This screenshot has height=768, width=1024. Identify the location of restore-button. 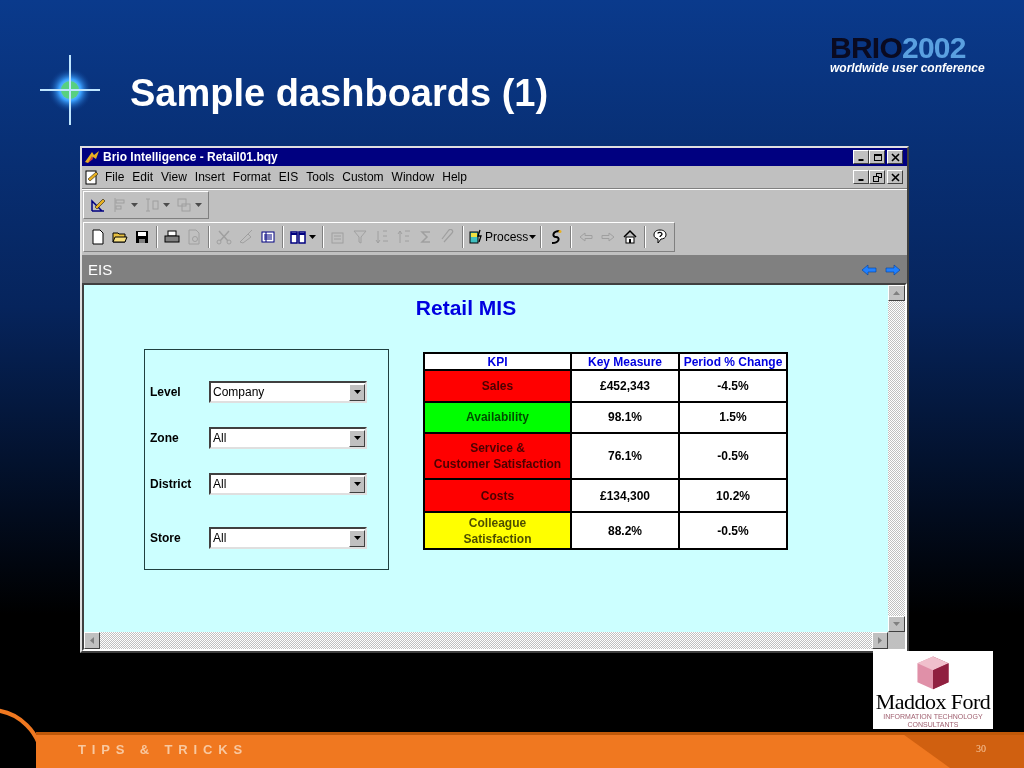
(877, 177).